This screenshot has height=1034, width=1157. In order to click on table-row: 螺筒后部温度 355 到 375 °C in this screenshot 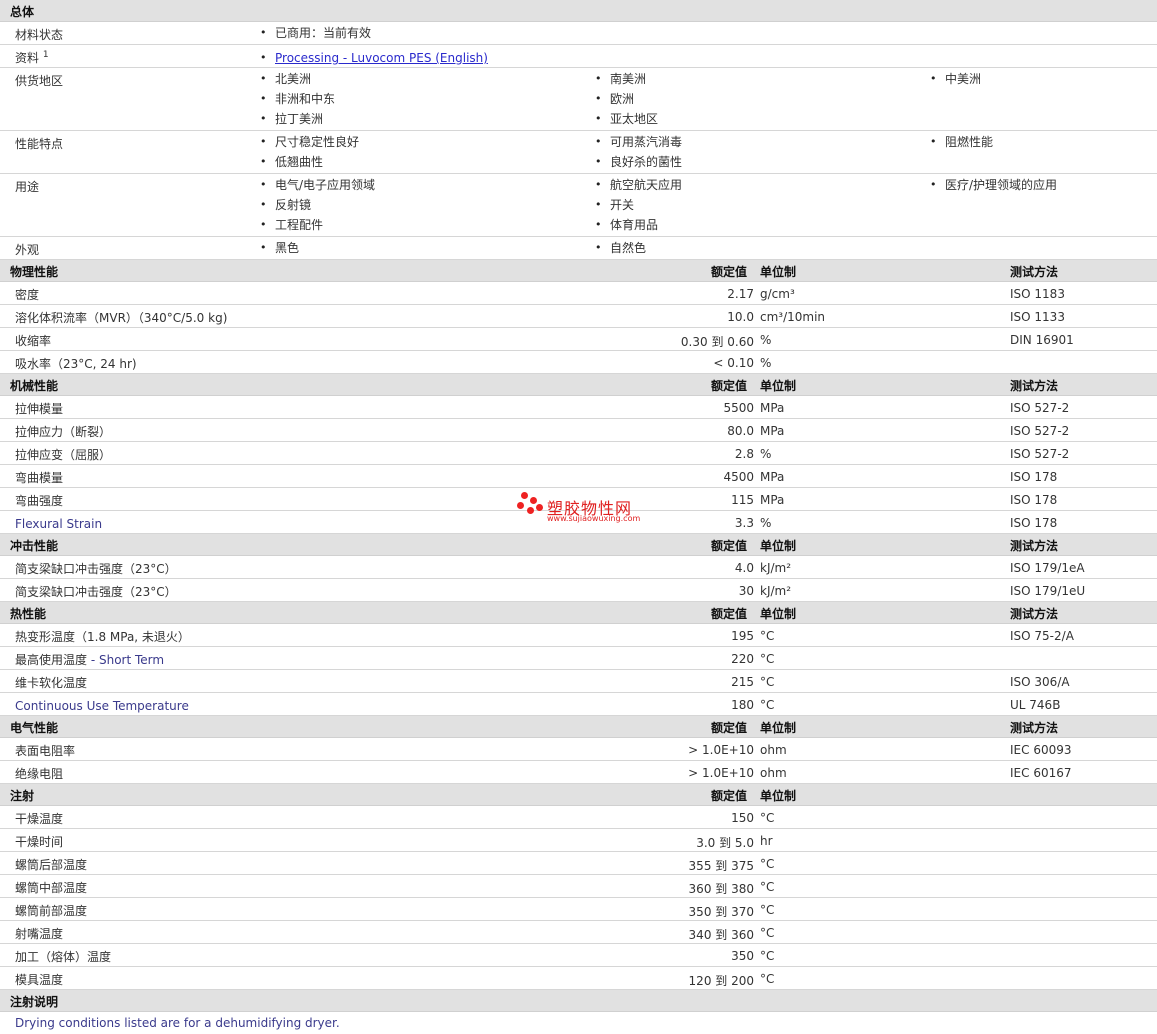, I will do `click(578, 863)`.